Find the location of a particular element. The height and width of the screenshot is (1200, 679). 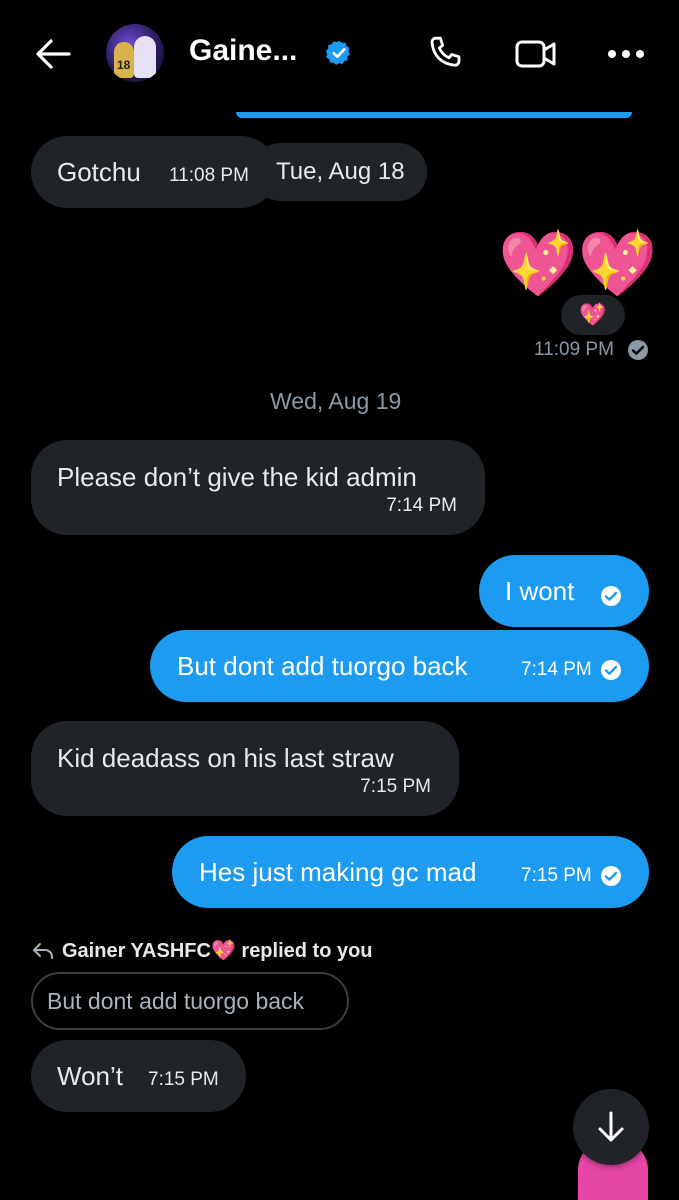

avatar: 18 is located at coordinates (135, 53).